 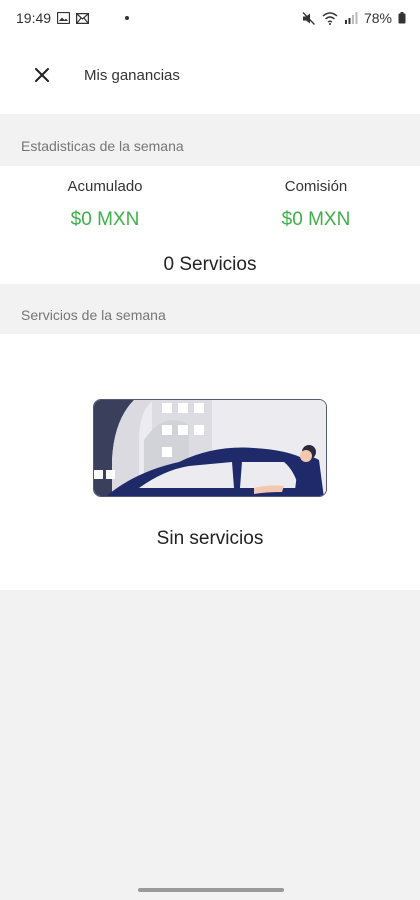 I want to click on gallery-icon, so click(x=64, y=18).